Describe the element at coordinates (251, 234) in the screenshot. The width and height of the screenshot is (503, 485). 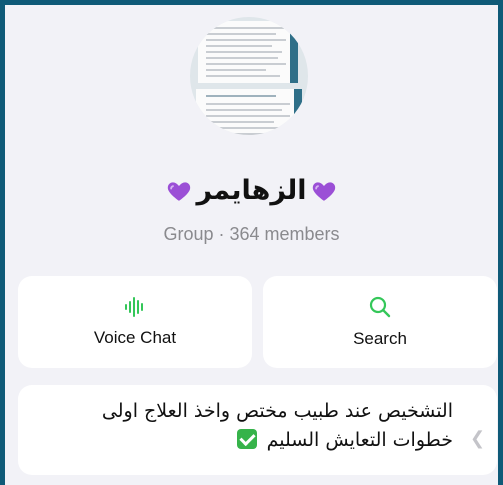
I see `member-count: Group · 364 members` at that location.